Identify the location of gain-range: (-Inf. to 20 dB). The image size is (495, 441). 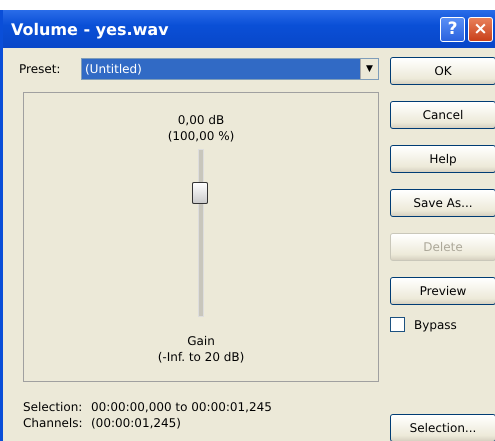
(201, 357).